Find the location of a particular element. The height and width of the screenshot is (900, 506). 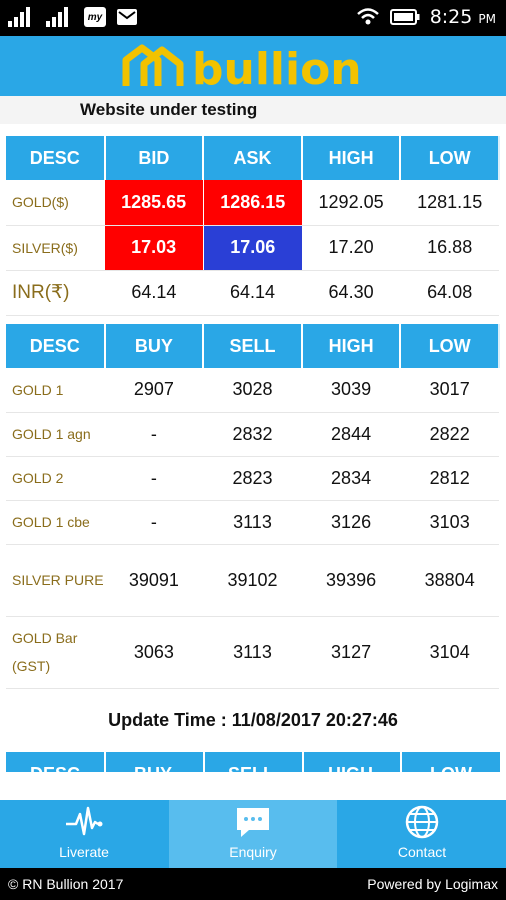

high-value: 3126 is located at coordinates (351, 522).